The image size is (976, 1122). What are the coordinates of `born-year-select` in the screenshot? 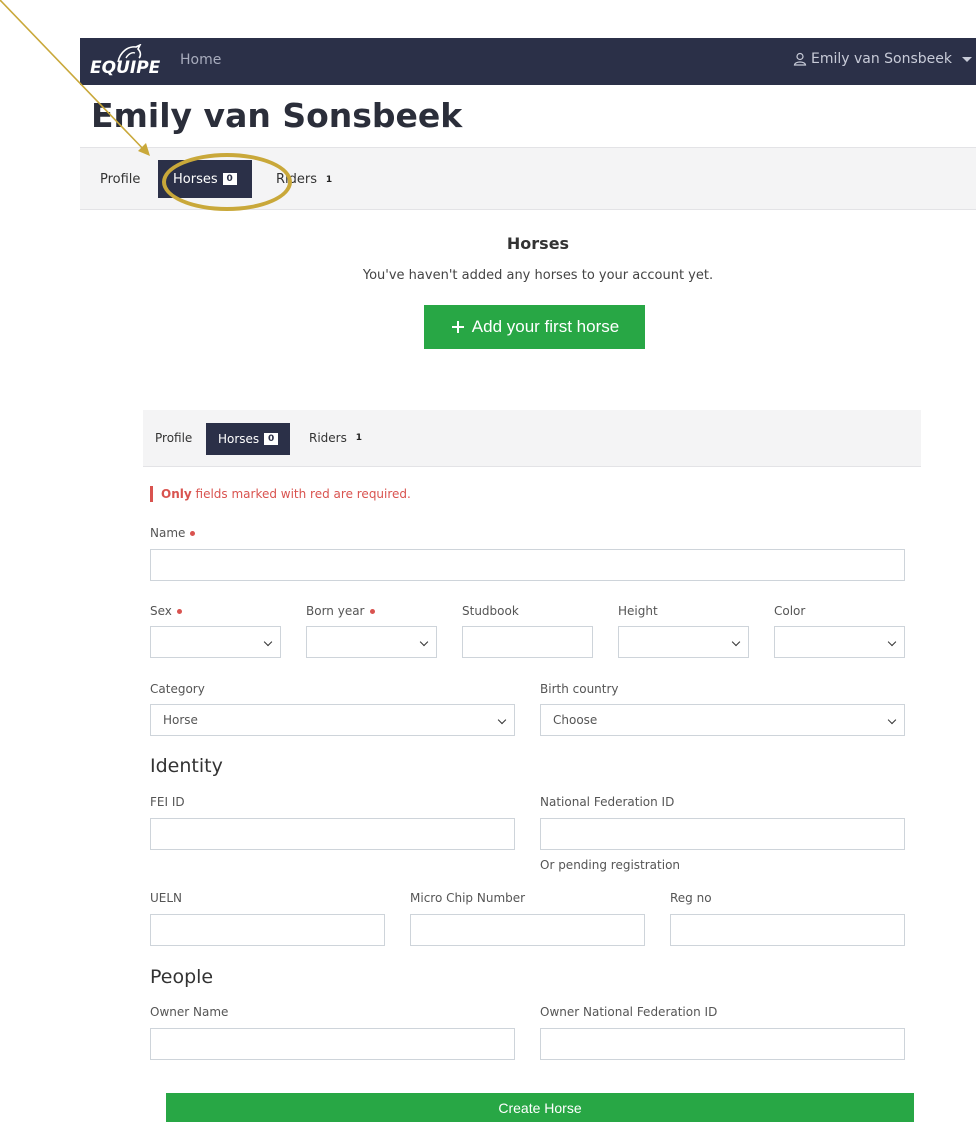 It's located at (371, 642).